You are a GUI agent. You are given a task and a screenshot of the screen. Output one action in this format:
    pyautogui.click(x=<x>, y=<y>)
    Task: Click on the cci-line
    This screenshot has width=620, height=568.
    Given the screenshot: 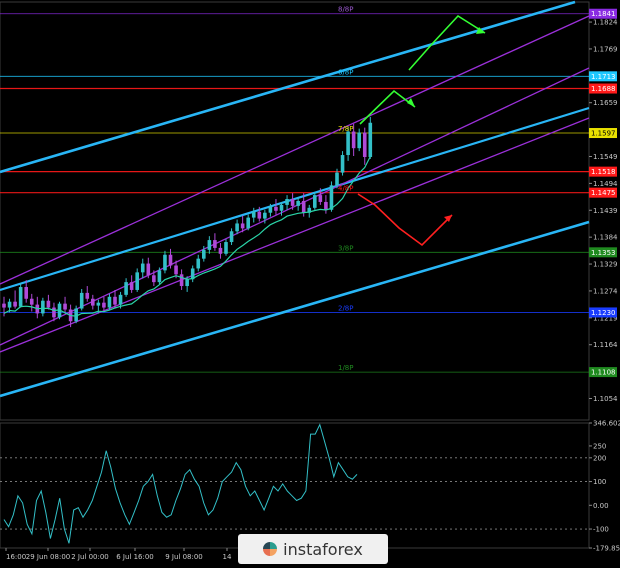 What is the action you would take?
    pyautogui.click(x=180, y=483)
    